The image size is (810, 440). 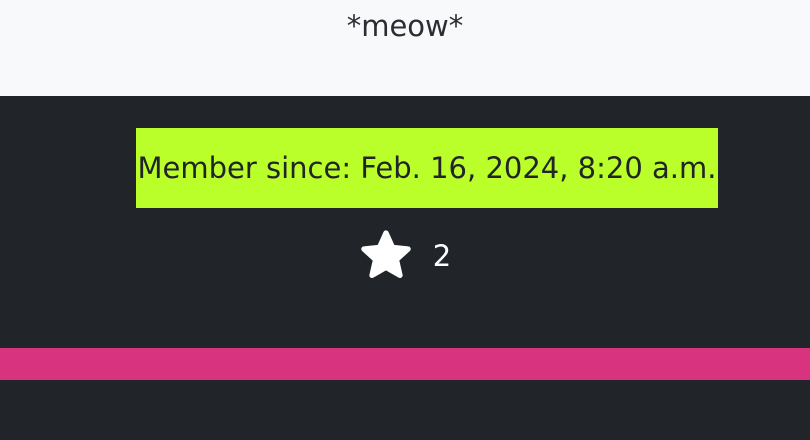 I want to click on star-count: 2, so click(x=442, y=256).